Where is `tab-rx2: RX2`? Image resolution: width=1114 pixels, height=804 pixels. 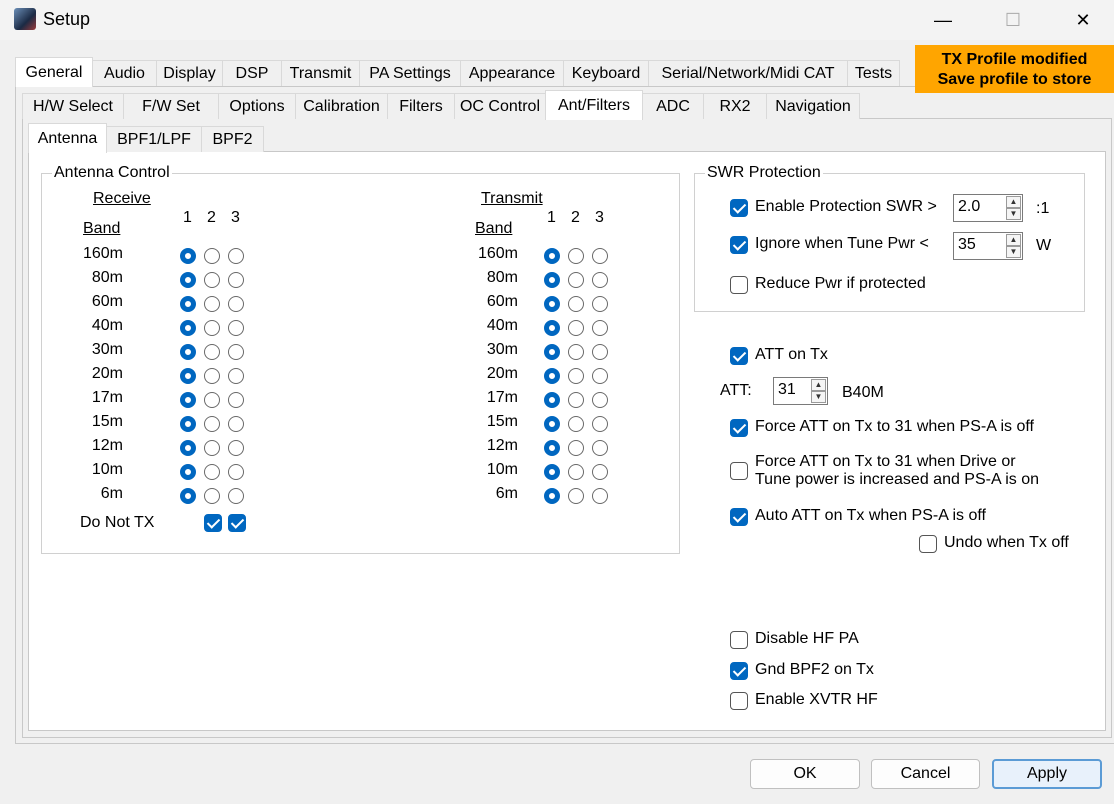
tab-rx2: RX2 is located at coordinates (735, 106).